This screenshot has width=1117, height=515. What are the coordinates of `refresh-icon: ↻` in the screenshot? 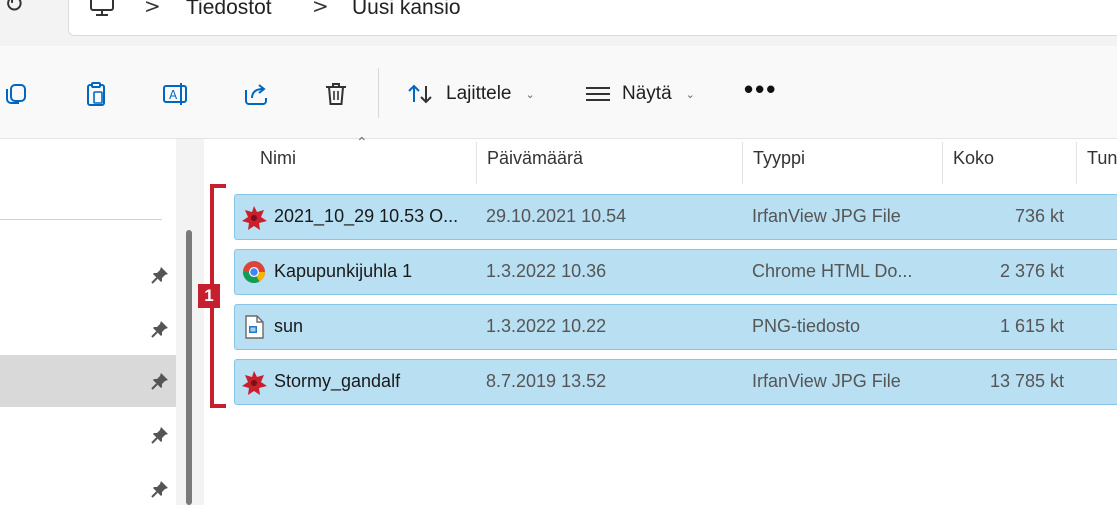 It's located at (14, 9).